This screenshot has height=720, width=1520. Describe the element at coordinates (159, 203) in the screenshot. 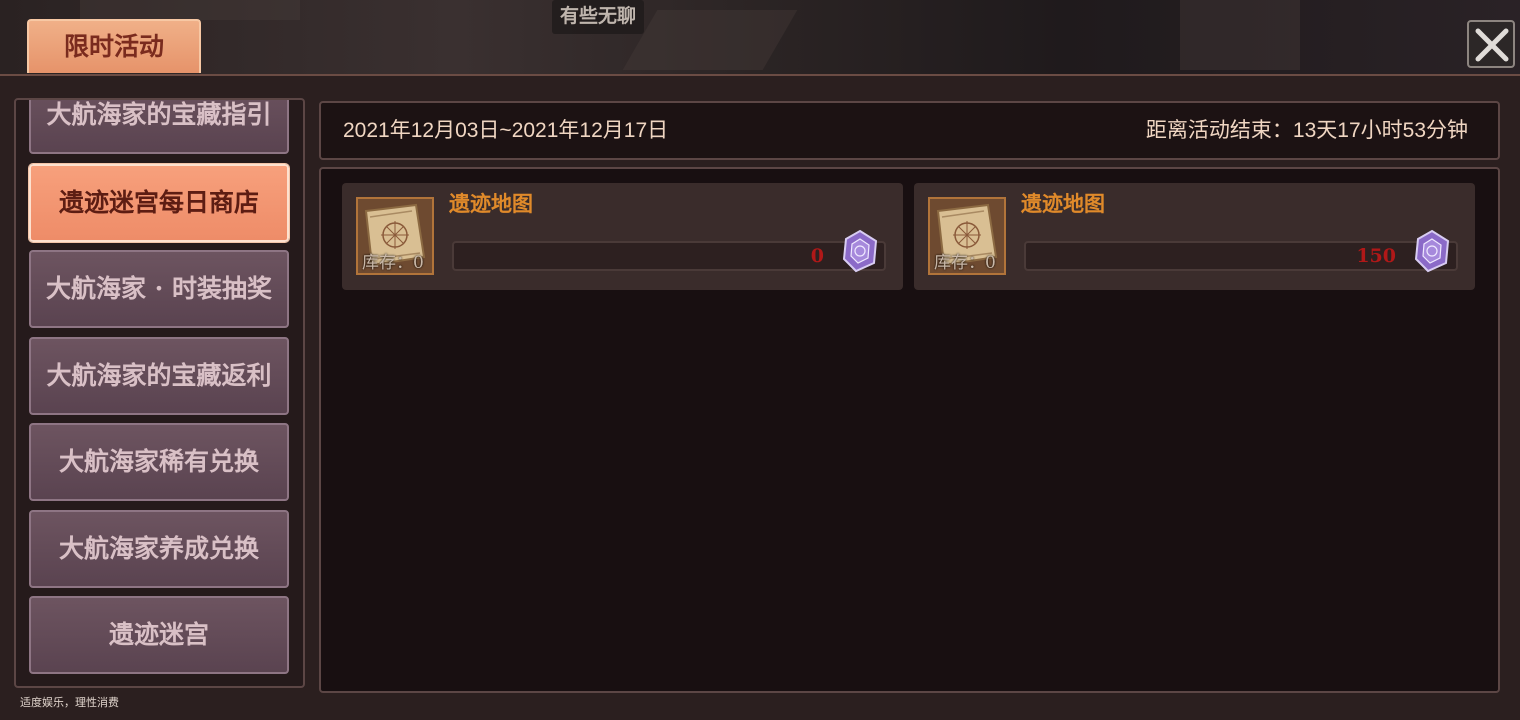

I see `sidebar-item-maze-daily-shop: 遗迹迷宫每日商店` at that location.